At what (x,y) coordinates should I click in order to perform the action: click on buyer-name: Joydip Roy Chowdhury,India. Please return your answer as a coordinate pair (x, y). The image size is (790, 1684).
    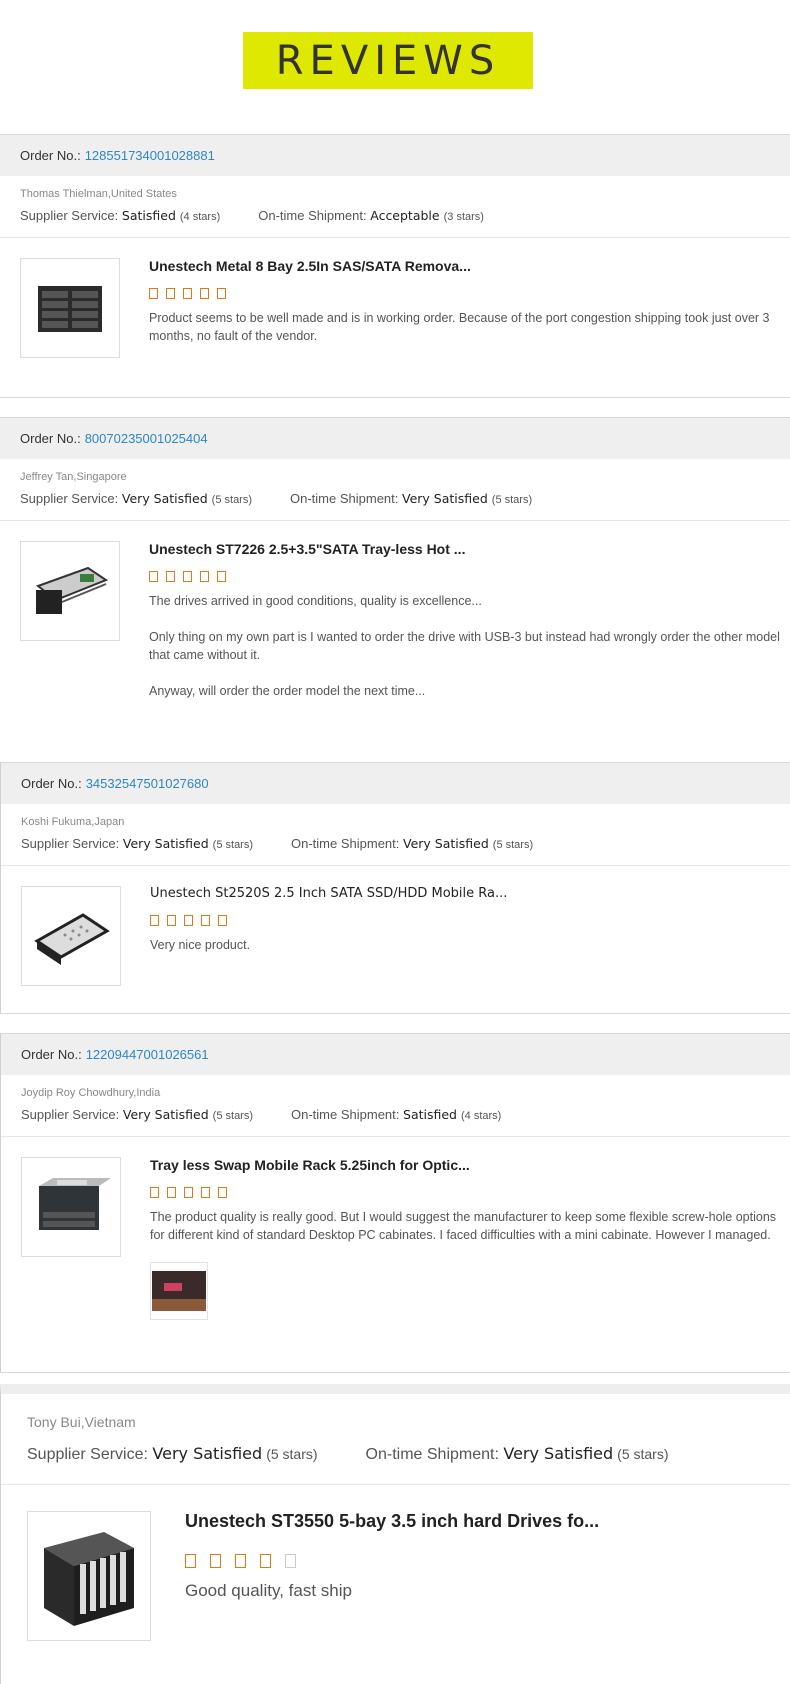
    Looking at the image, I should click on (91, 1093).